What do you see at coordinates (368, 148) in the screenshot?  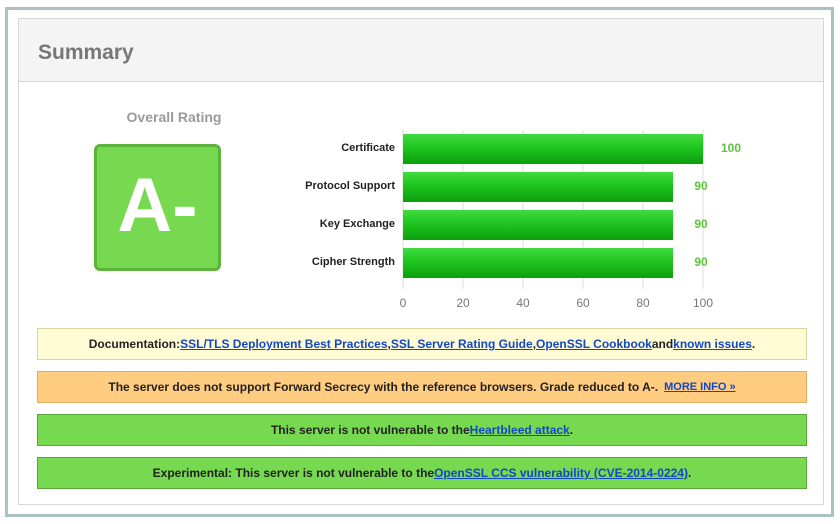 I see `bar-category-label: Certificate` at bounding box center [368, 148].